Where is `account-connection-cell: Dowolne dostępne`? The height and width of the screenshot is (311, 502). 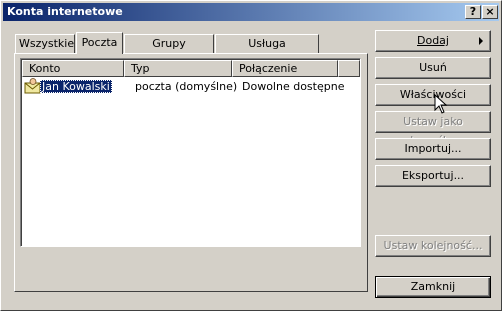
account-connection-cell: Dowolne dostępne is located at coordinates (293, 86).